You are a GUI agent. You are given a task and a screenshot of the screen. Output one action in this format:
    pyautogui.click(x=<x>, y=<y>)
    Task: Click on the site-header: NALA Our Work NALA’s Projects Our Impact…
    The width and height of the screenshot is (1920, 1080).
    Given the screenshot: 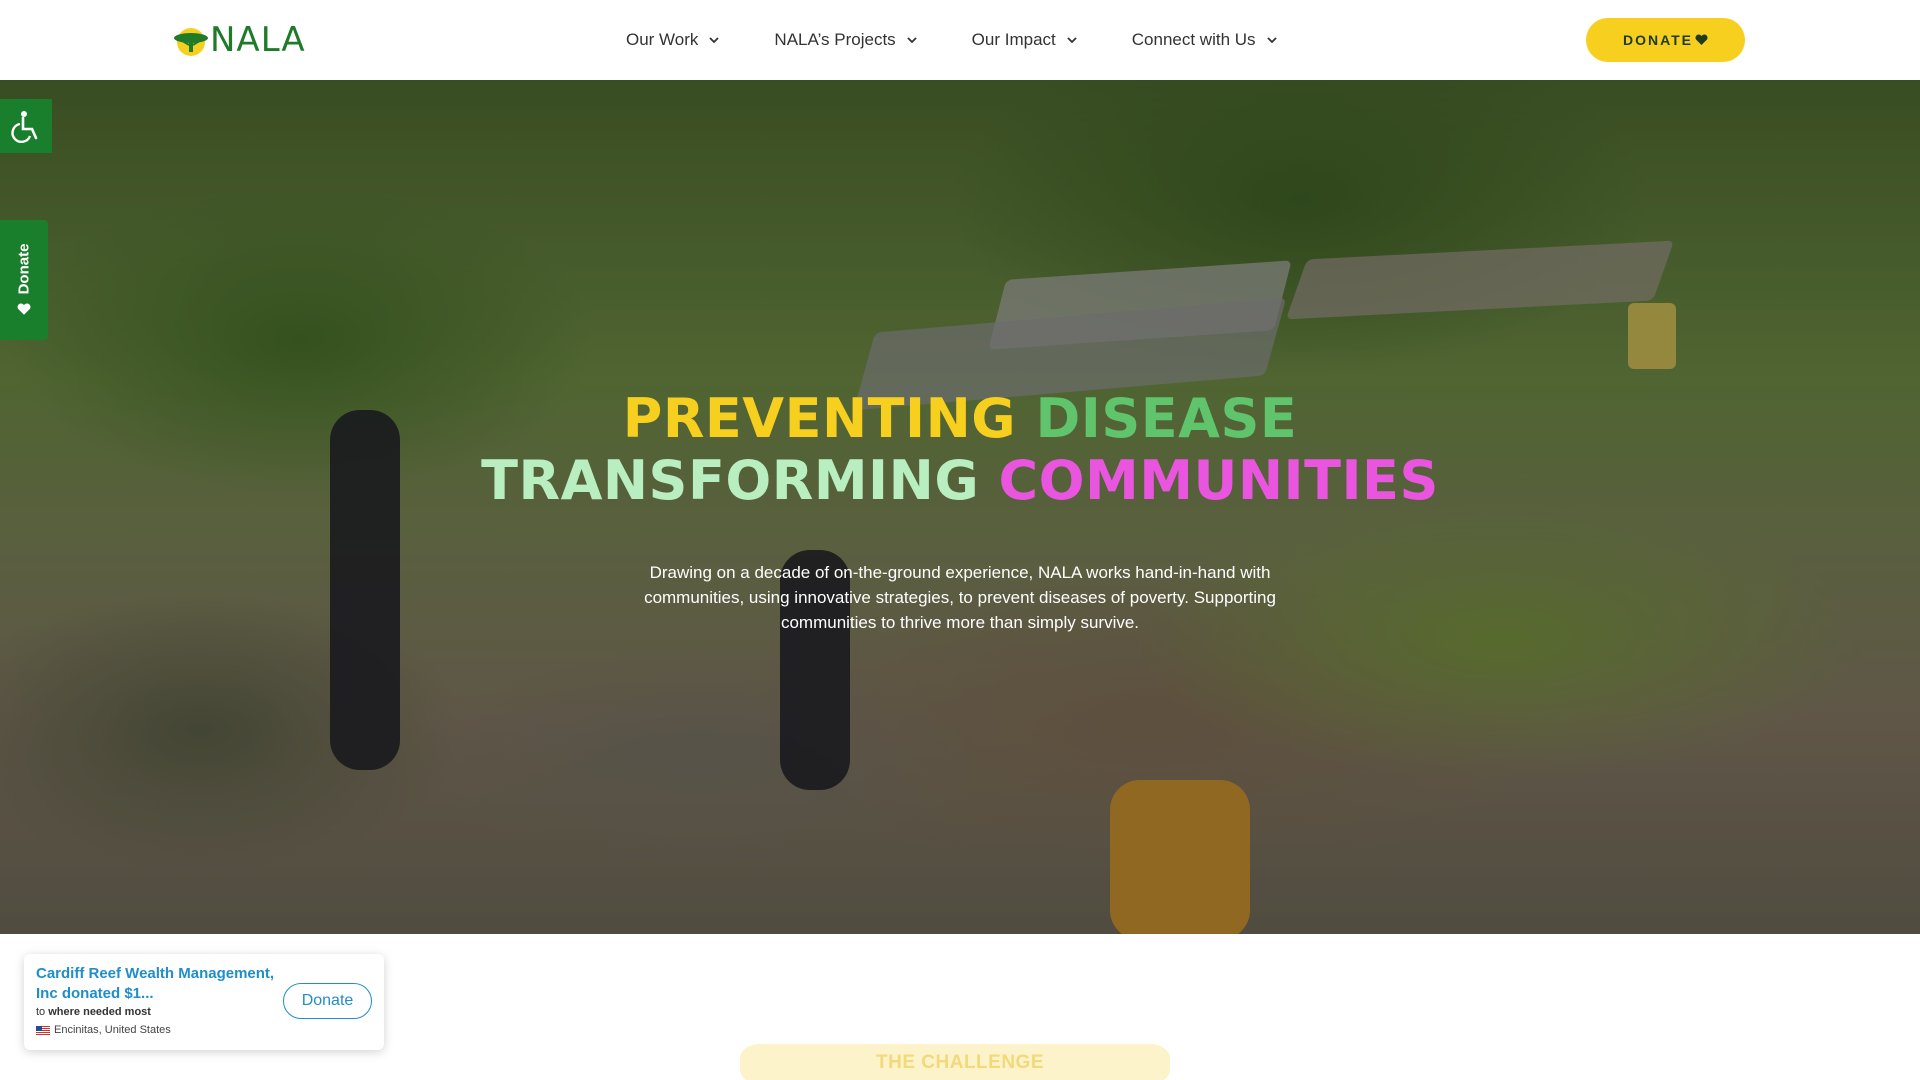 What is the action you would take?
    pyautogui.click(x=960, y=40)
    